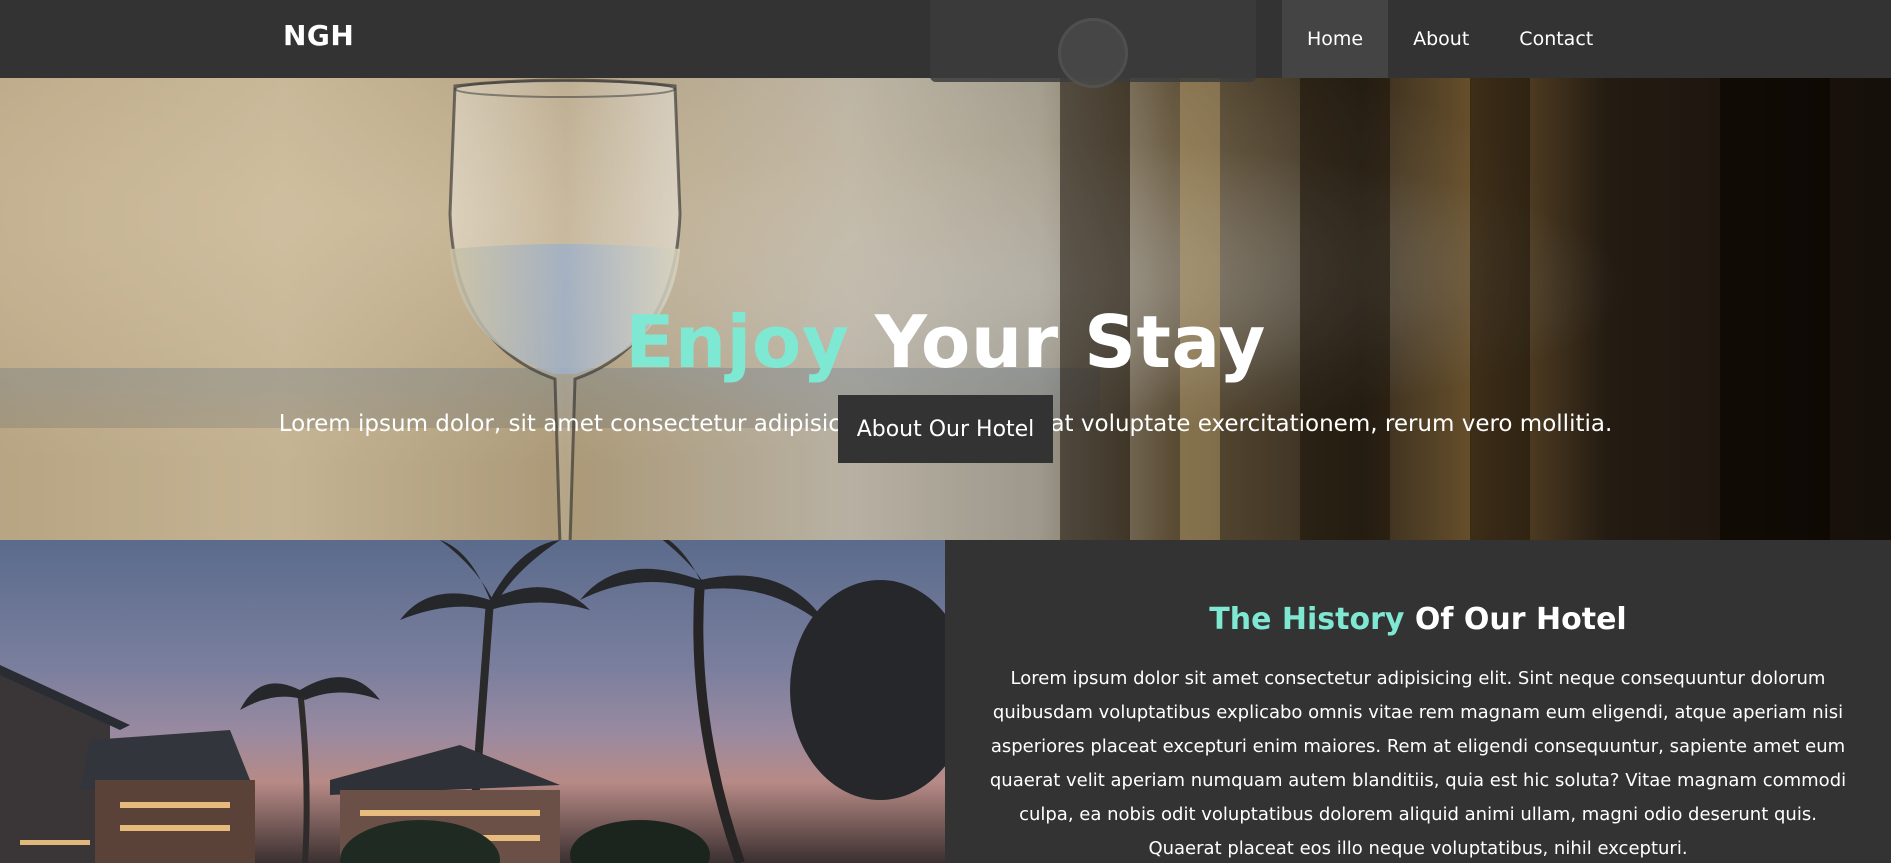 This screenshot has width=1891, height=863. Describe the element at coordinates (1520, 619) in the screenshot. I see `history-title-rest: Of Our Hotel` at that location.